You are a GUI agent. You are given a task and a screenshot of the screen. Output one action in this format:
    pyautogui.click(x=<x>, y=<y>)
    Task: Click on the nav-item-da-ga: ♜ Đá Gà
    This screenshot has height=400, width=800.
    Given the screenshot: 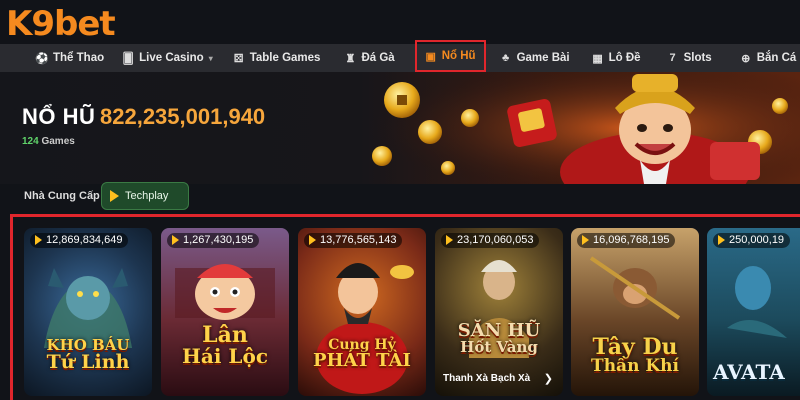 What is the action you would take?
    pyautogui.click(x=363, y=58)
    